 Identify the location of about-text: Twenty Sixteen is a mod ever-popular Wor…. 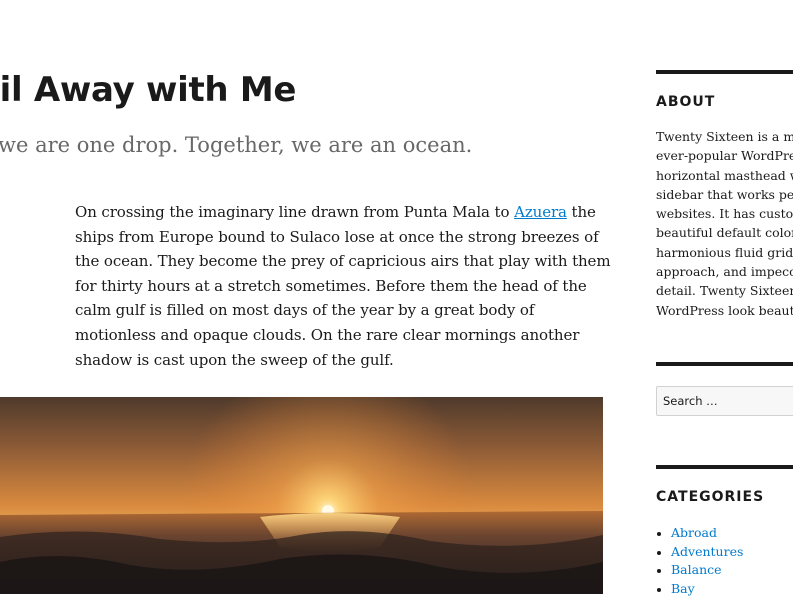
(724, 223).